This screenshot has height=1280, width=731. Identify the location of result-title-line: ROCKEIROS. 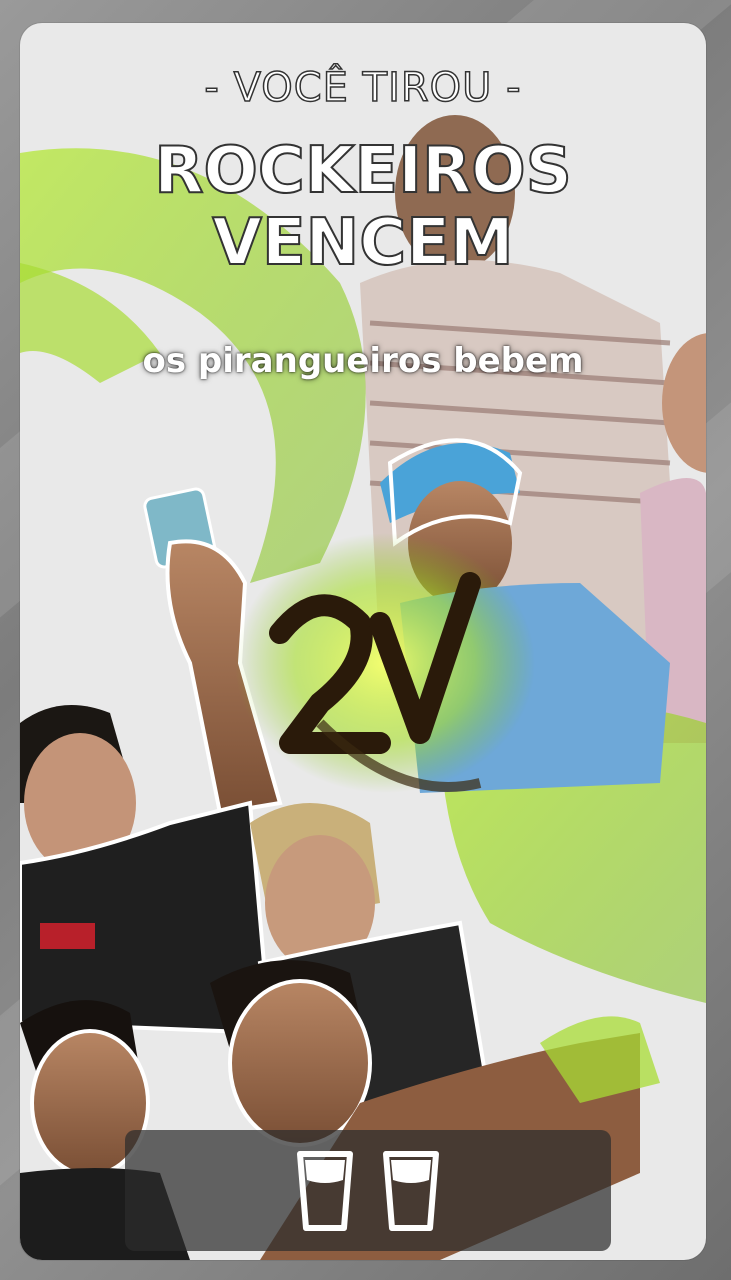
(363, 171).